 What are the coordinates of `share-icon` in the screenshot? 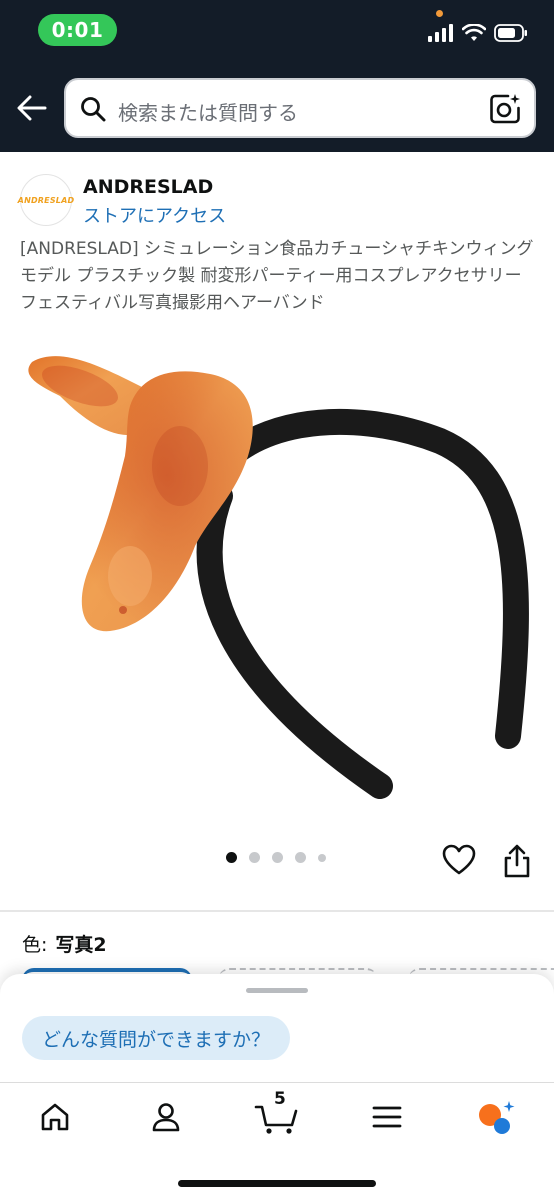 It's located at (517, 861).